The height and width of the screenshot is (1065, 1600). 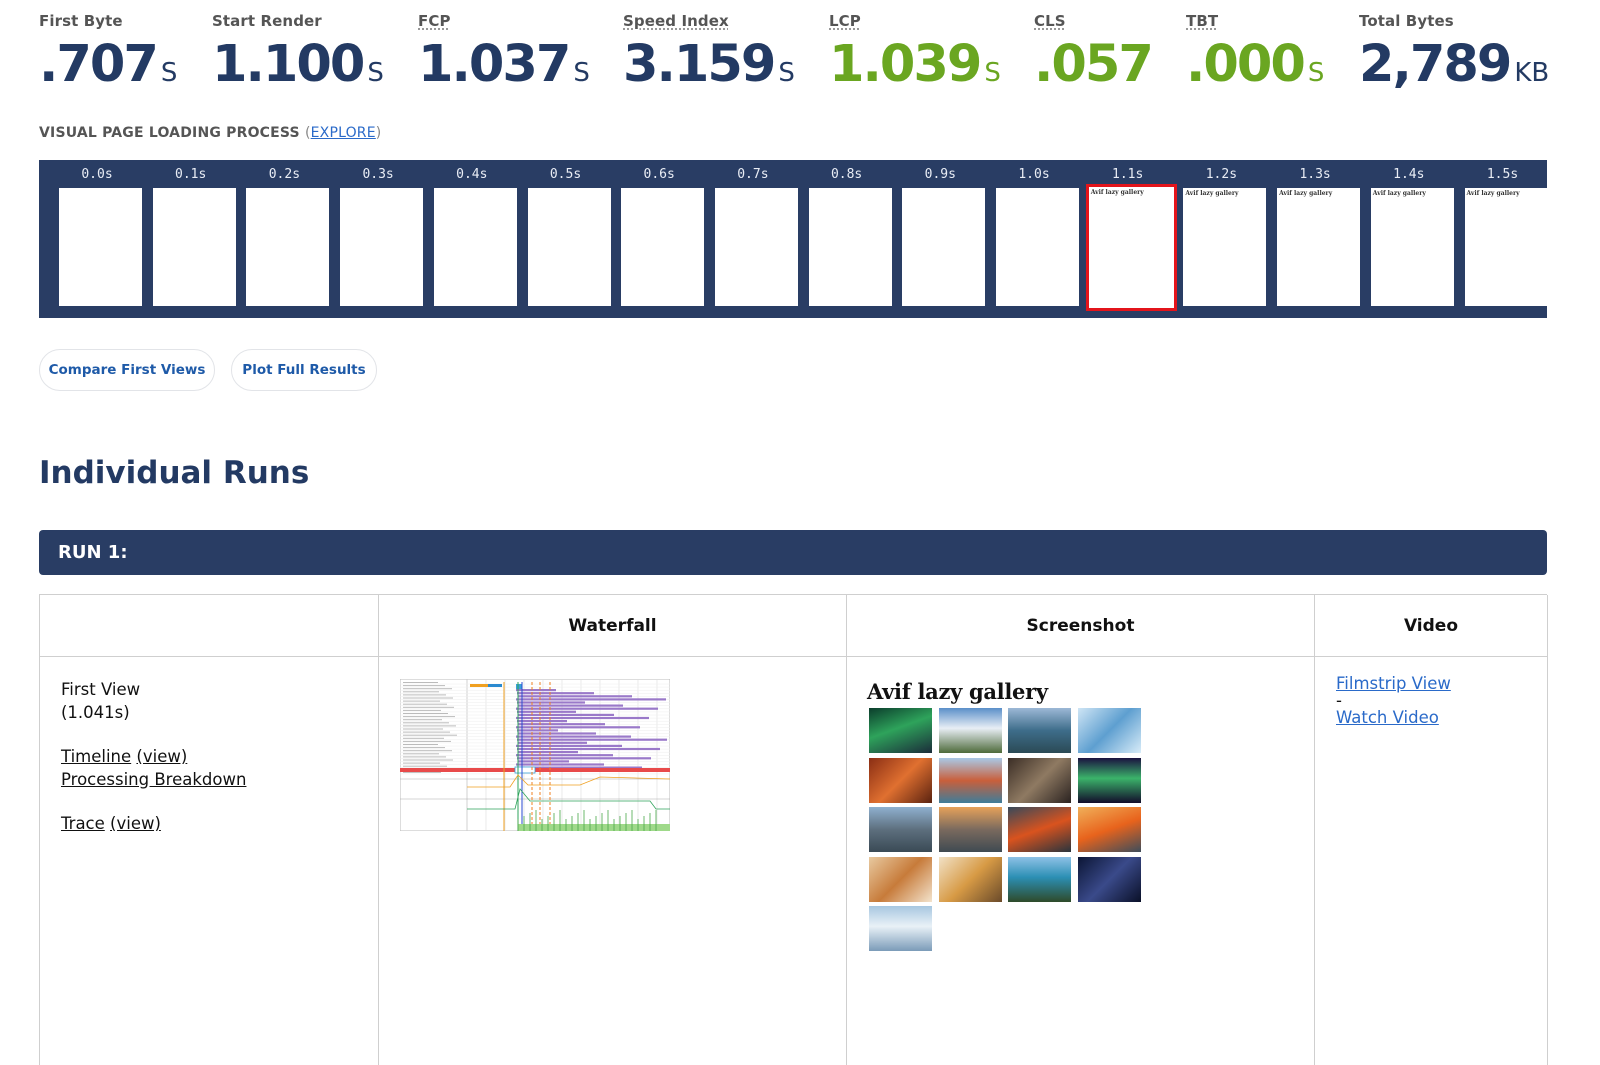 I want to click on filmstrip-frame: 0.9s, so click(x=940, y=239).